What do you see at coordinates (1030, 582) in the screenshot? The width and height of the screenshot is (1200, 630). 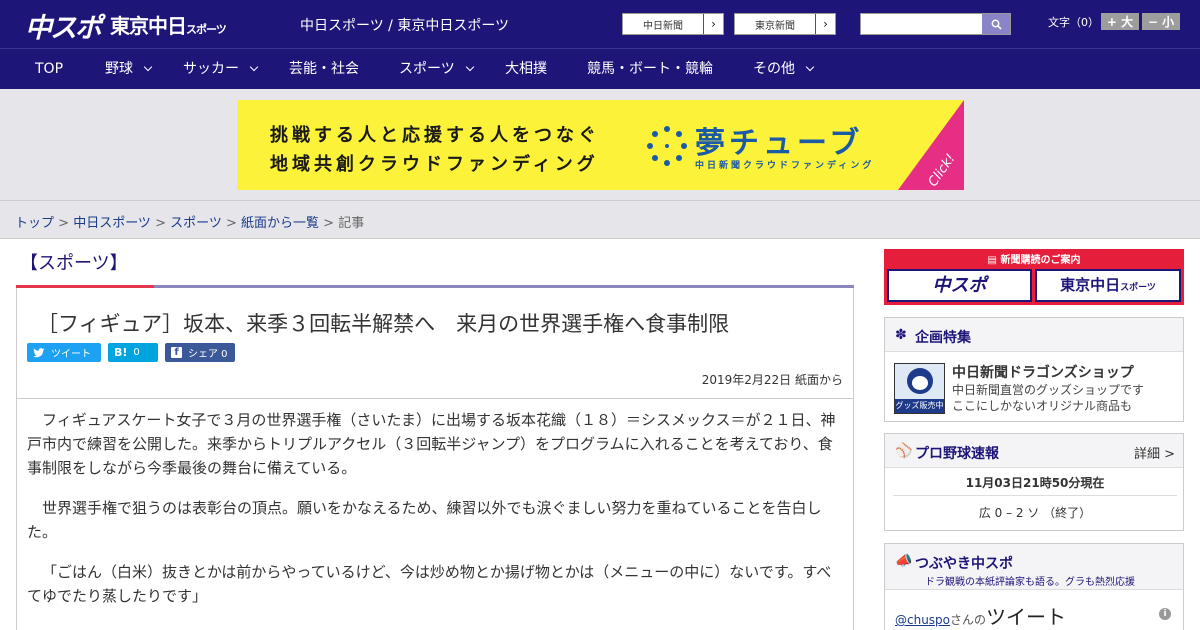 I see `tweet-subtitle: ドラ観戦の本紙評論家も語る。グラも熱烈応援` at bounding box center [1030, 582].